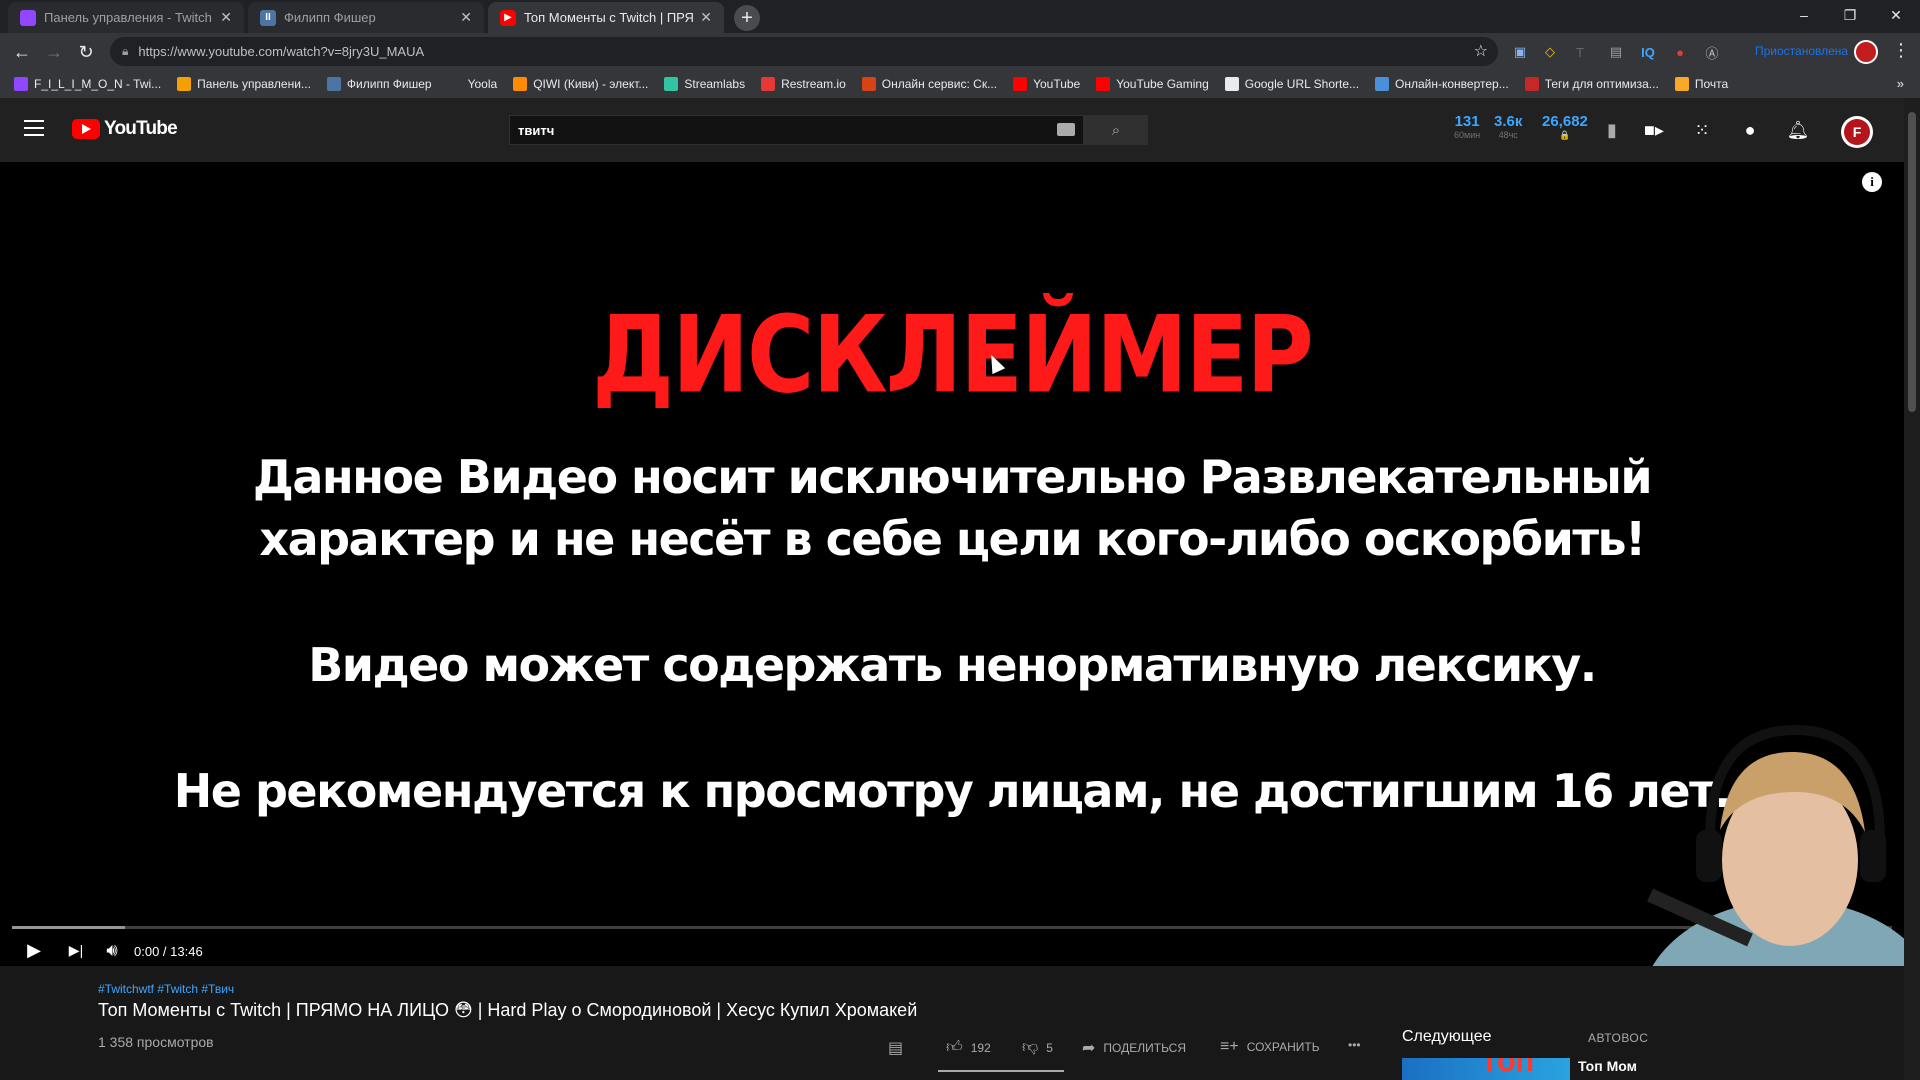 The image size is (1920, 1080). What do you see at coordinates (166, 989) in the screenshot?
I see `video-hashtags: #Twitchwtf #Twitch #Твич` at bounding box center [166, 989].